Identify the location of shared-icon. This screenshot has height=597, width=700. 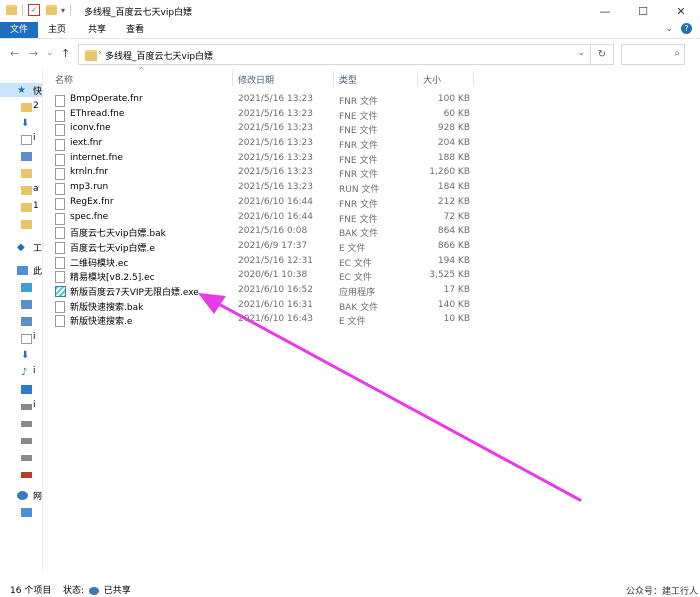
(93, 590).